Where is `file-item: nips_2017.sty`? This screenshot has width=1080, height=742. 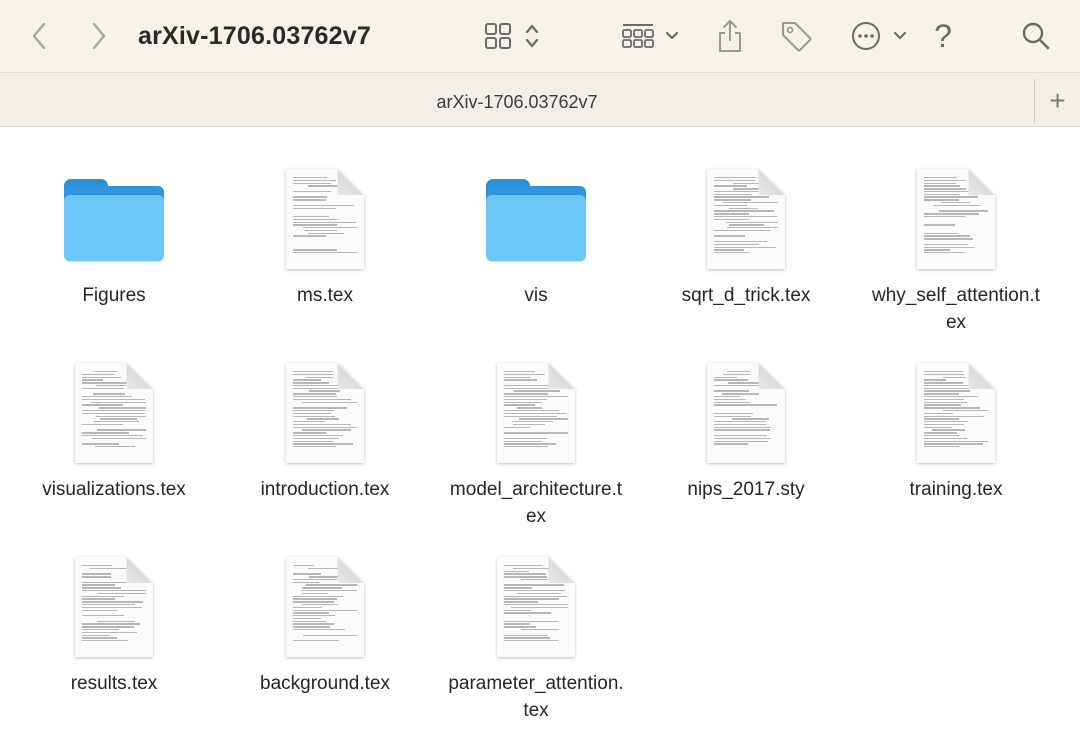
file-item: nips_2017.sty is located at coordinates (746, 430).